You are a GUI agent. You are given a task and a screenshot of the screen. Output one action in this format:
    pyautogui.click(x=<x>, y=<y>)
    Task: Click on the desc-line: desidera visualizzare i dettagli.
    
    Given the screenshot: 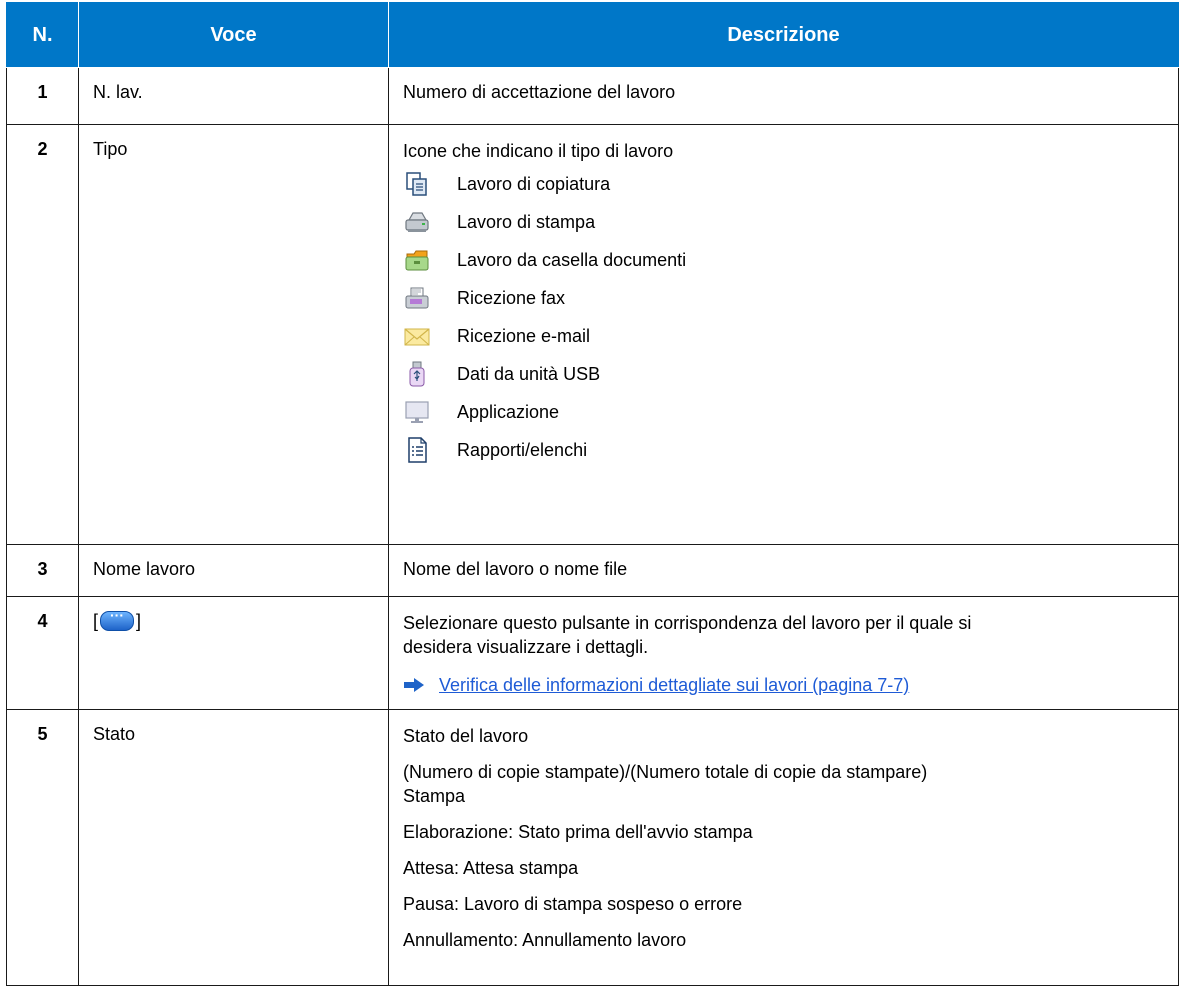 What is the action you would take?
    pyautogui.click(x=526, y=647)
    